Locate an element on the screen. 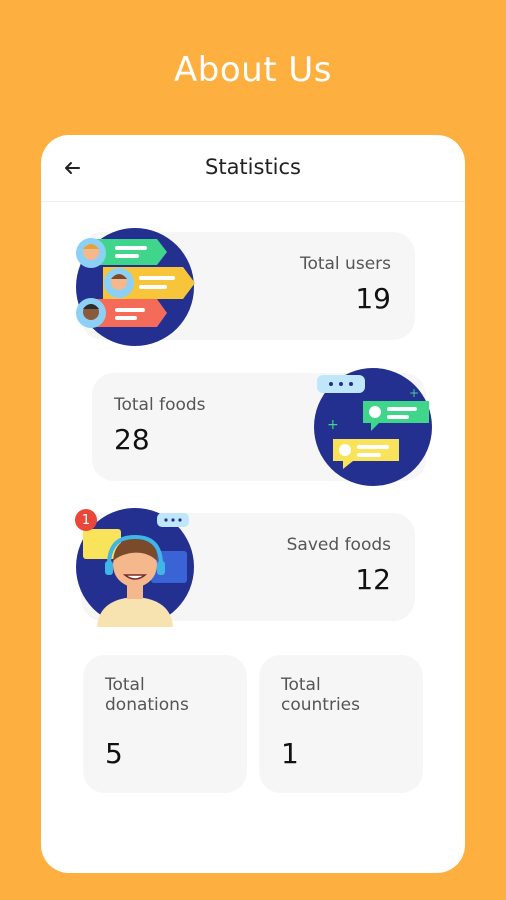  stat-total-countries: Total countries 1 is located at coordinates (341, 724).